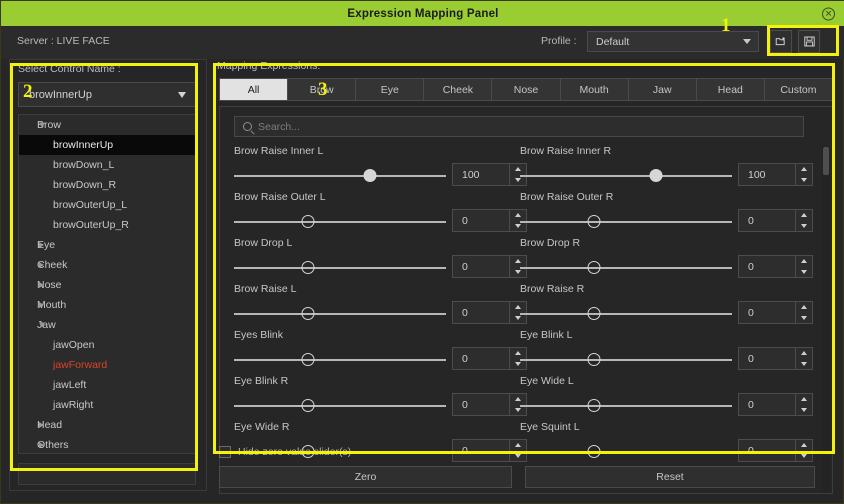  Describe the element at coordinates (458, 89) in the screenshot. I see `tab-cheek: Cheek` at that location.